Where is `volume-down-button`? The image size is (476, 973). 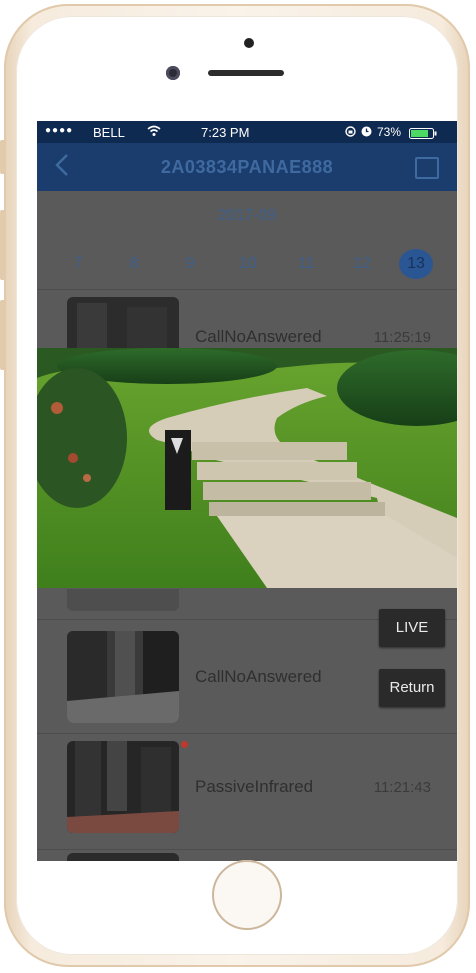
volume-down-button is located at coordinates (3, 335).